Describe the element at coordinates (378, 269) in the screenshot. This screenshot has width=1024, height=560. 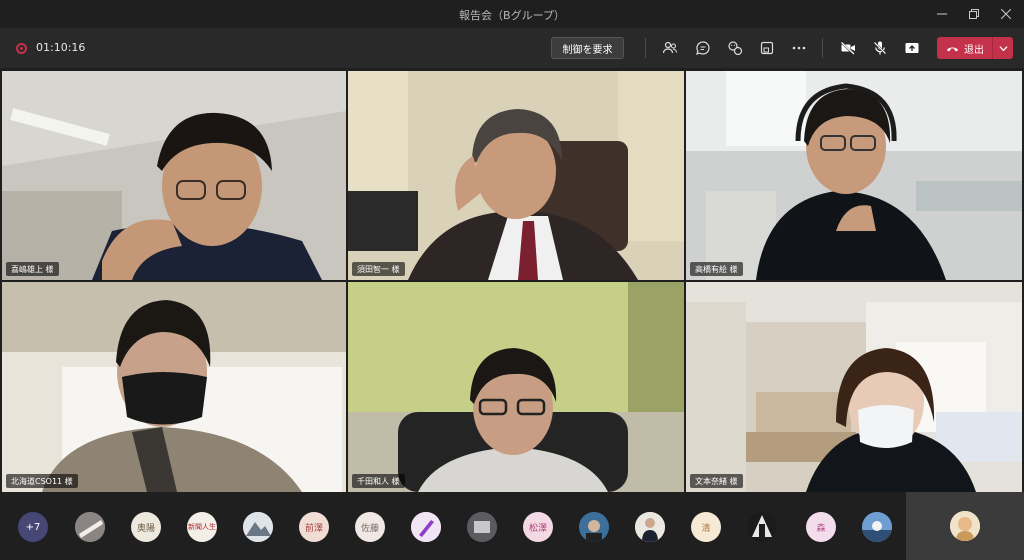
I see `participant-name: 須田智一 様` at that location.